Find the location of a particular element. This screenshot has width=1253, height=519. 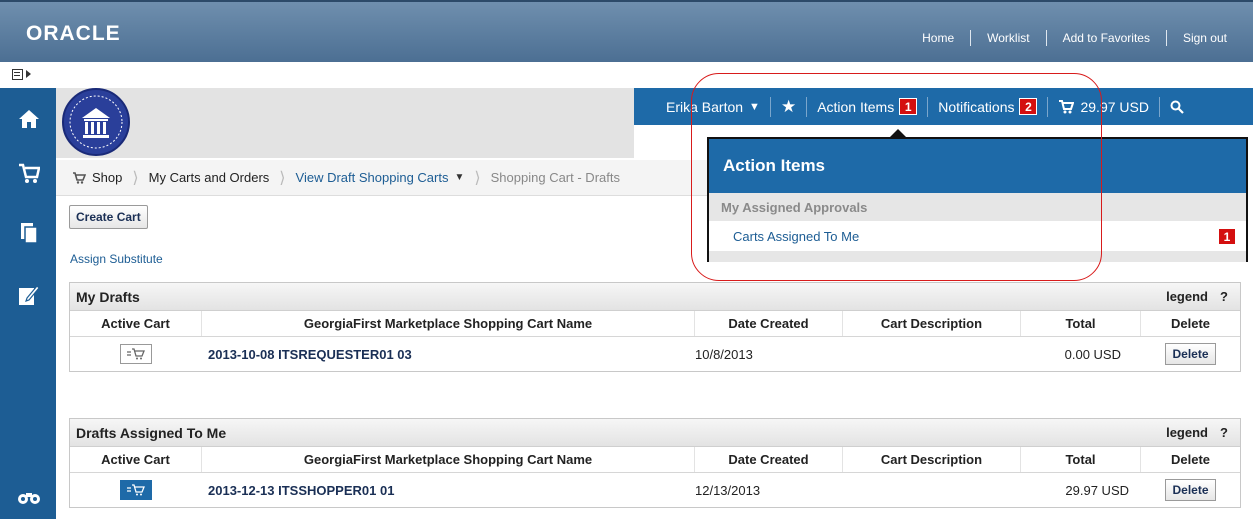

worklist-link: Worklist is located at coordinates (1008, 38).